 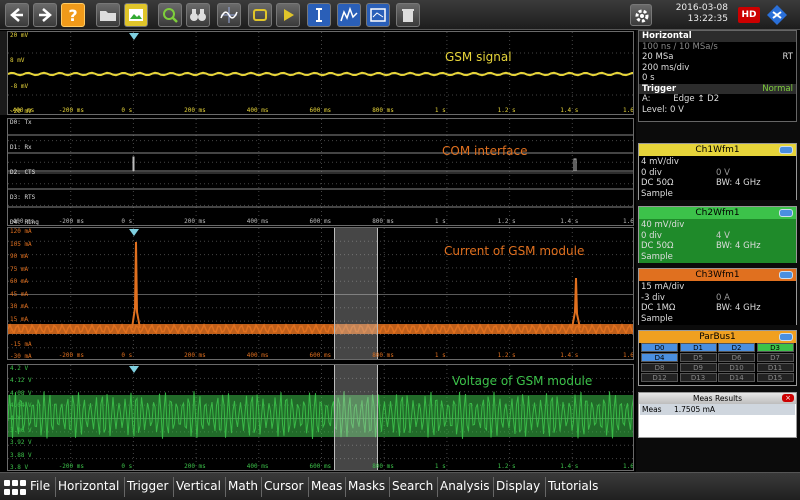 I want to click on parbus-bit-d7: D7, so click(x=775, y=357).